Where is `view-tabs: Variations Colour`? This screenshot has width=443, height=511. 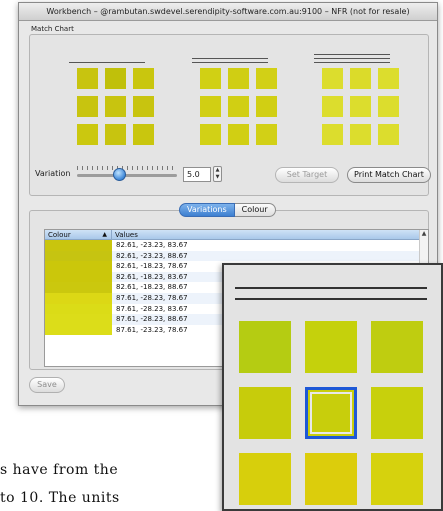 view-tabs: Variations Colour is located at coordinates (227, 210).